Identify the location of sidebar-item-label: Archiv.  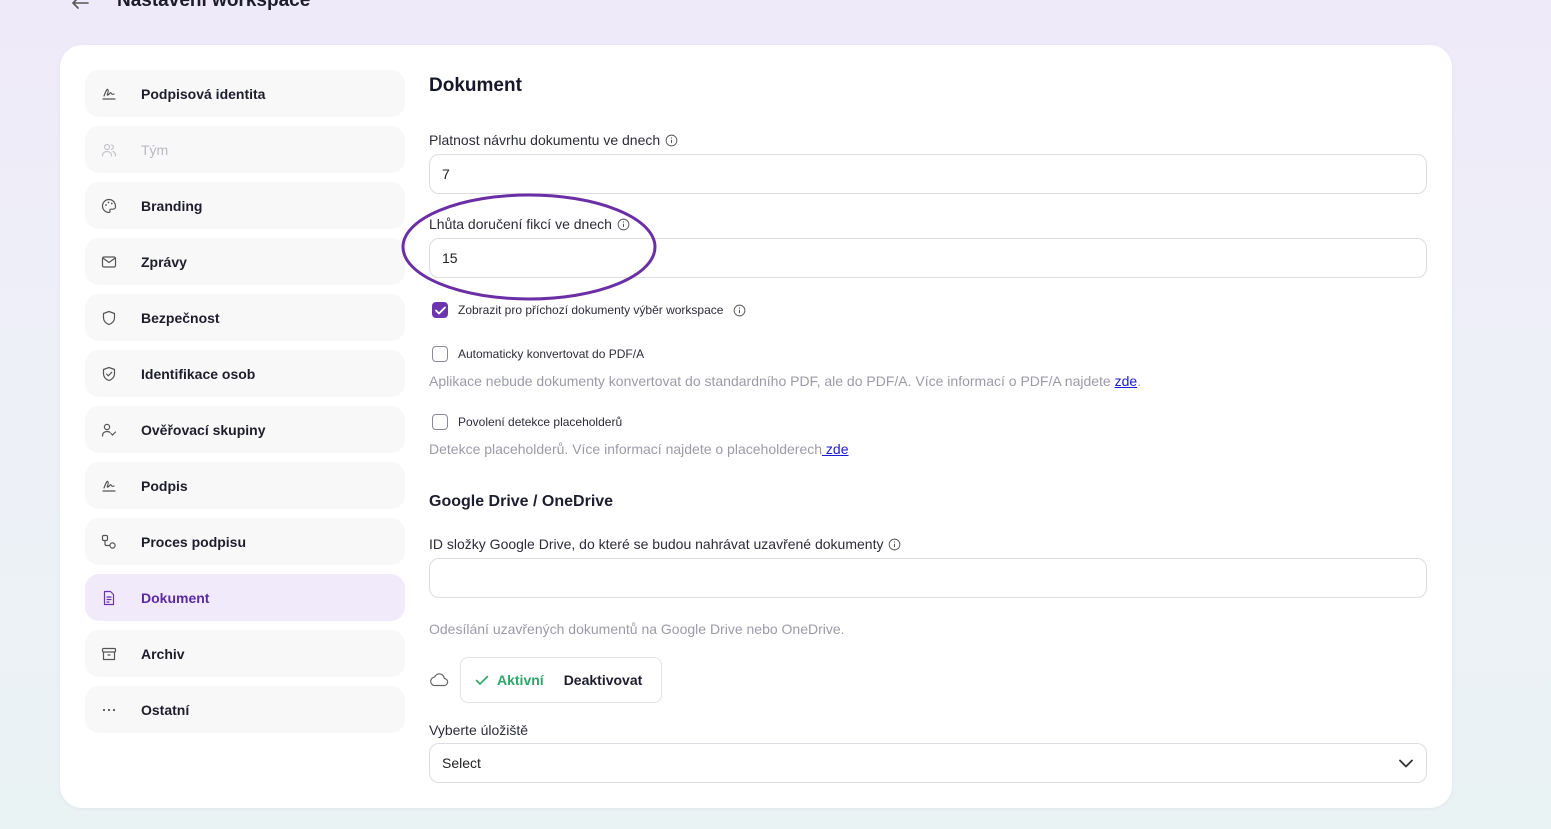
(163, 653).